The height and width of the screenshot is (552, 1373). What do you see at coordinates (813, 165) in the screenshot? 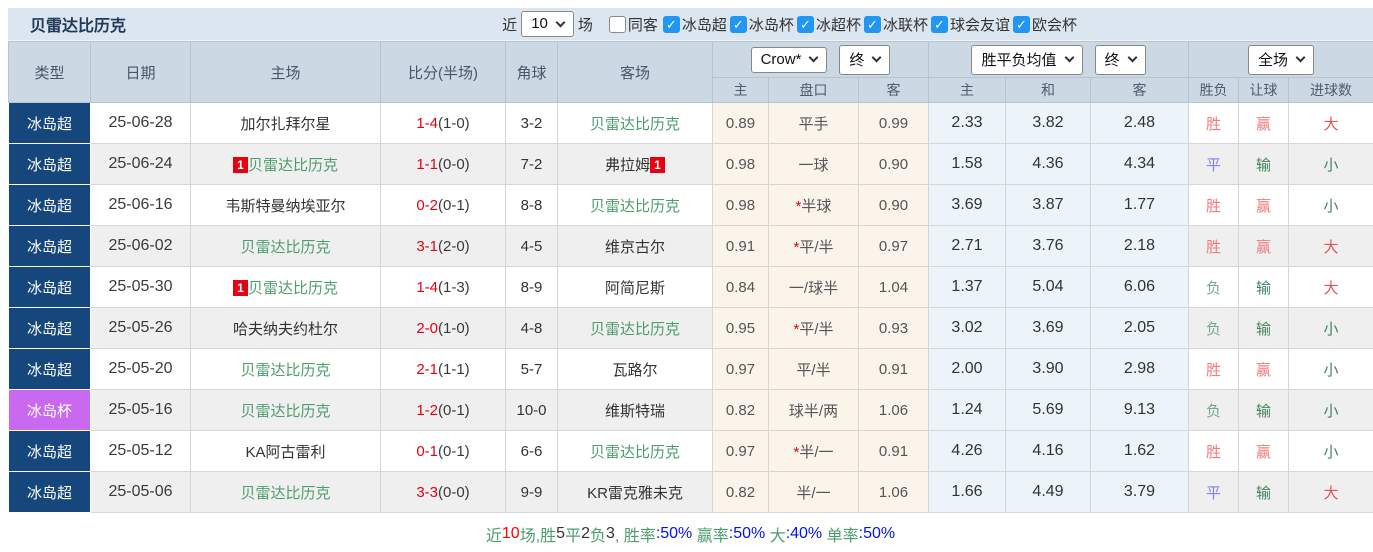
I see `handicap-line-text: 一球` at bounding box center [813, 165].